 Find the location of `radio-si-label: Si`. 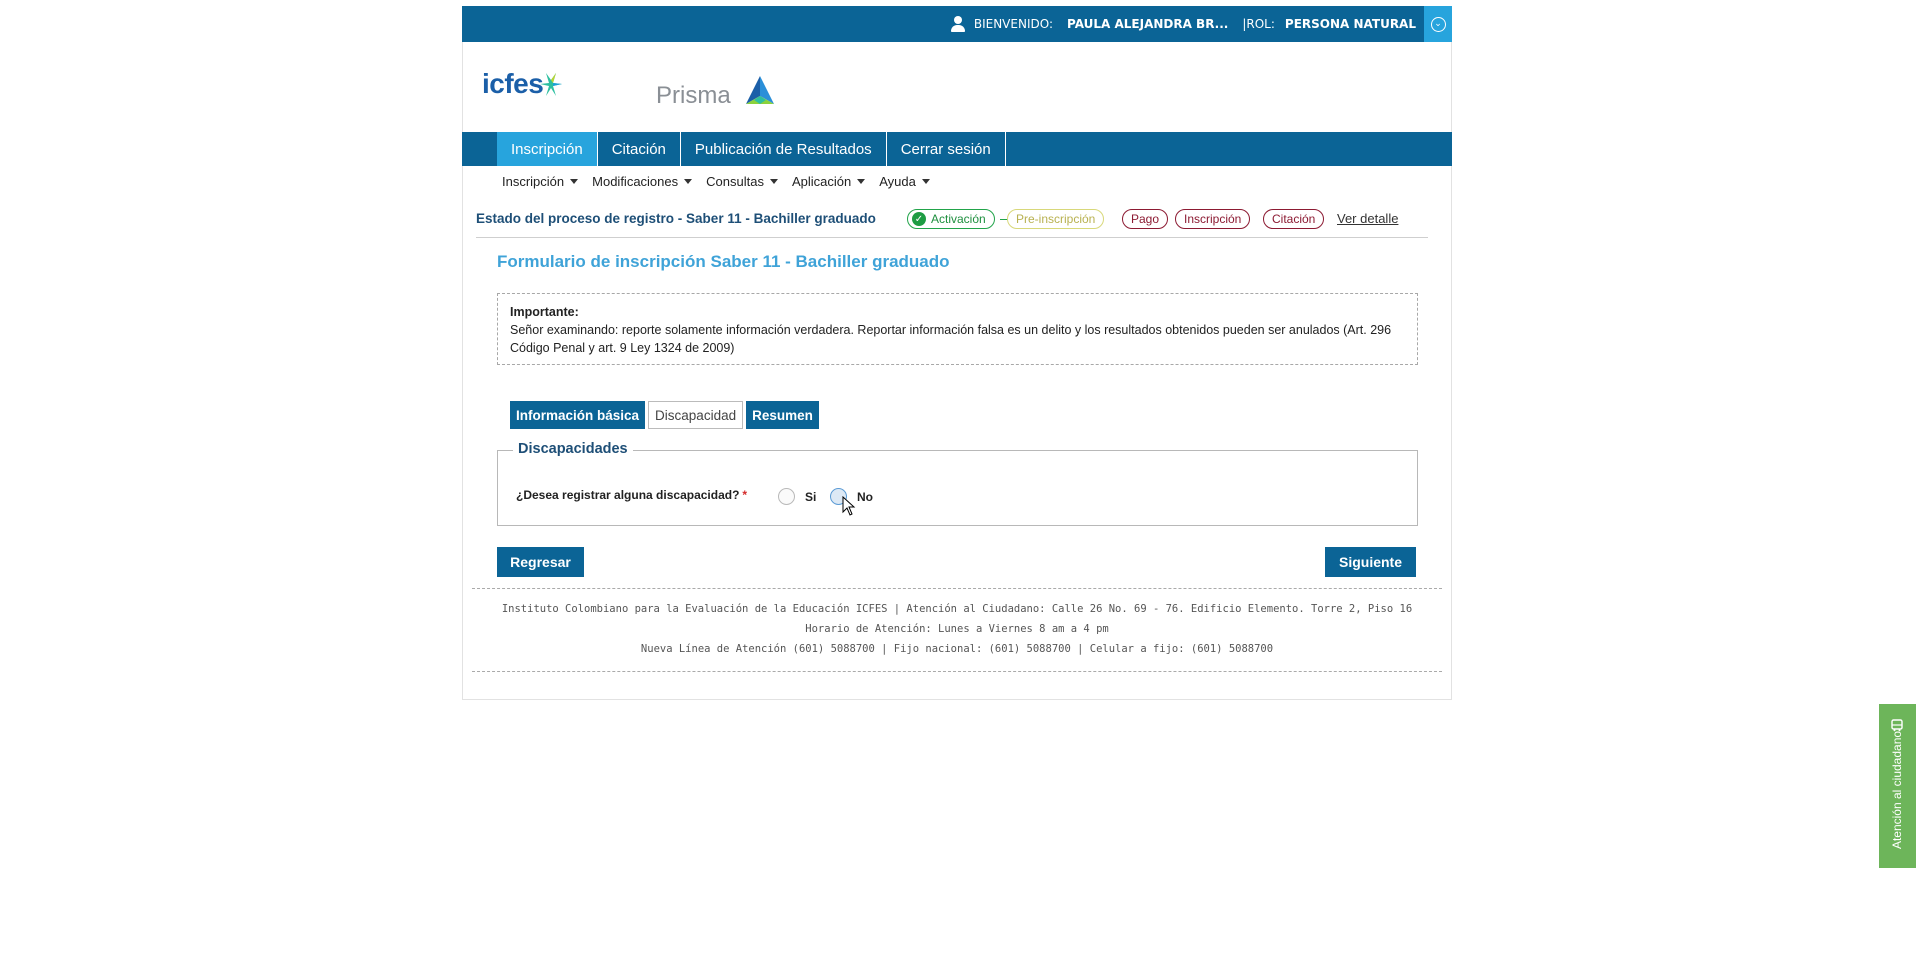

radio-si-label: Si is located at coordinates (810, 497).